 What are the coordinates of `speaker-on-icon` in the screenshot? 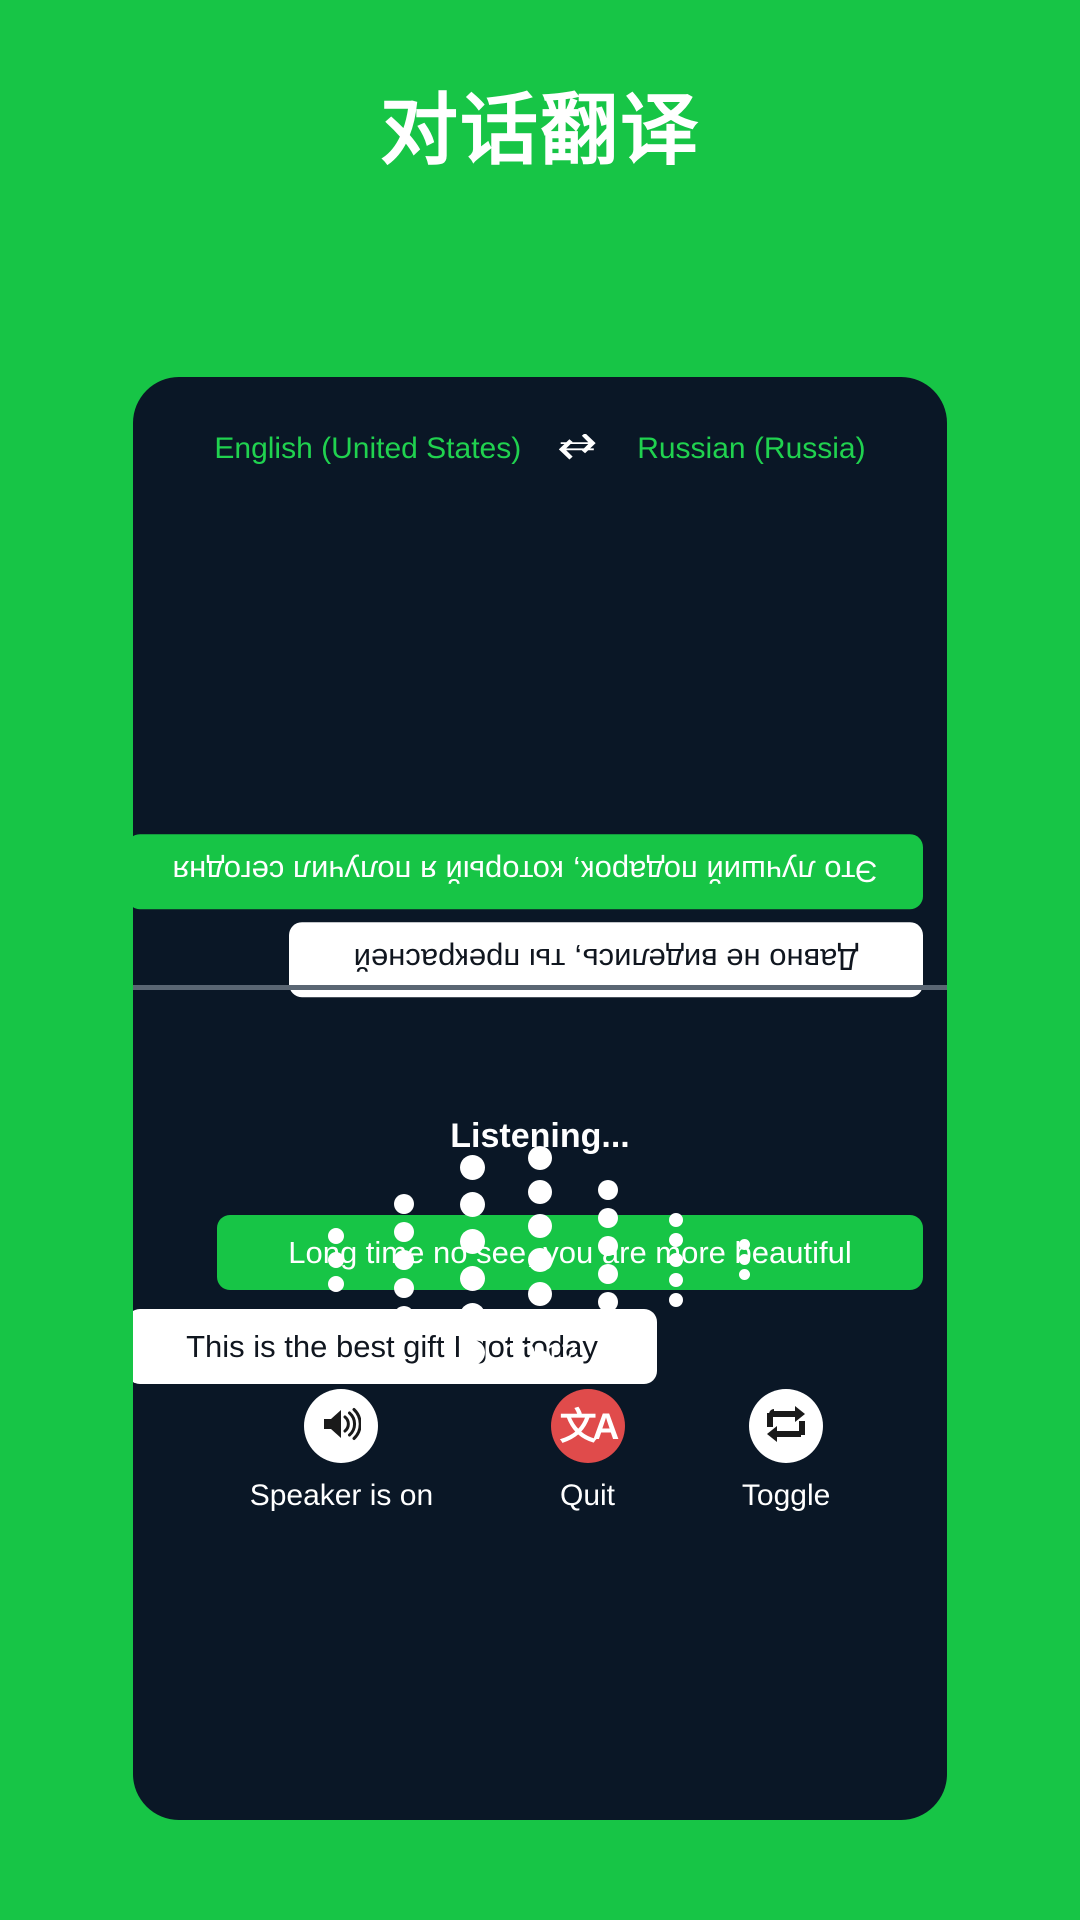 It's located at (342, 1426).